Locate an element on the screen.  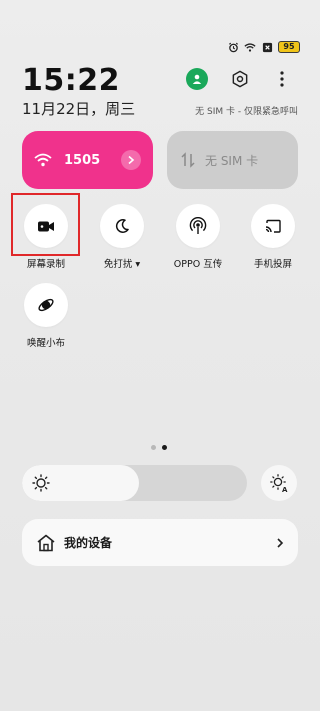
svg-text: A is located at coordinates (285, 489).